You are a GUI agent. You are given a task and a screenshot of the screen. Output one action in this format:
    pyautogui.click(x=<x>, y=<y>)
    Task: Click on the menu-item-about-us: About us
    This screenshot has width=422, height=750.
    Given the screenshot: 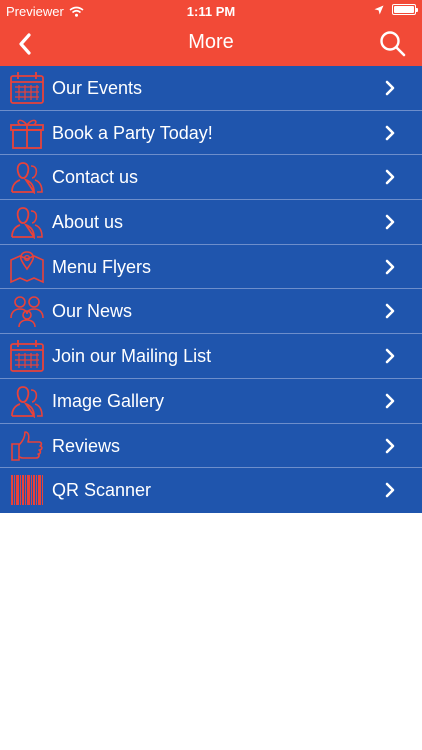 What is the action you would take?
    pyautogui.click(x=211, y=222)
    